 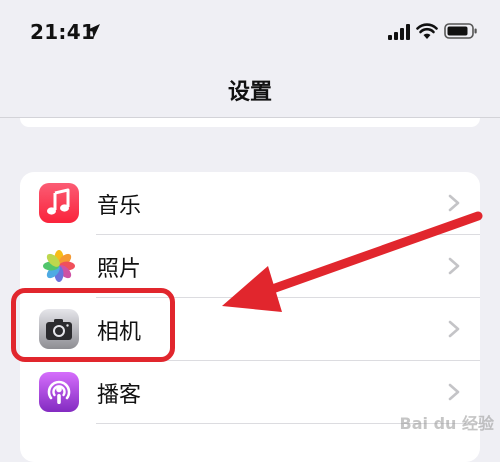 I want to click on status-bar: 21:41, so click(x=250, y=31).